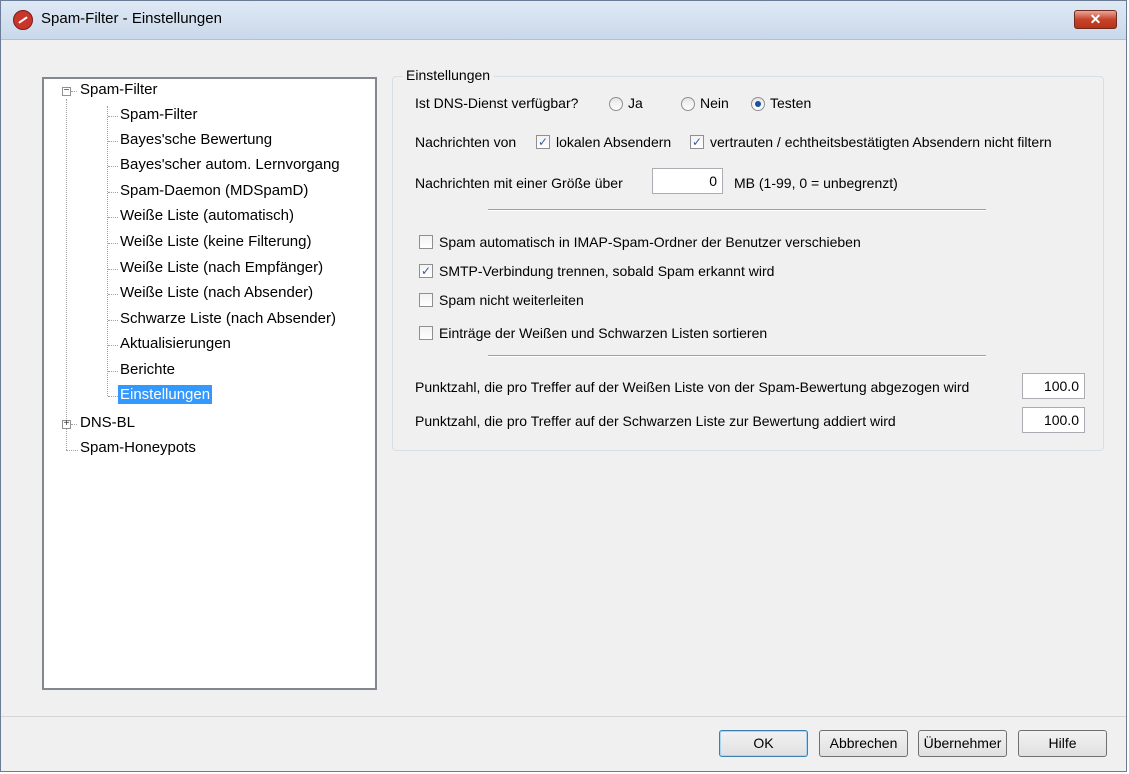 The height and width of the screenshot is (774, 1129). I want to click on close-button: ✕, so click(1095, 19).